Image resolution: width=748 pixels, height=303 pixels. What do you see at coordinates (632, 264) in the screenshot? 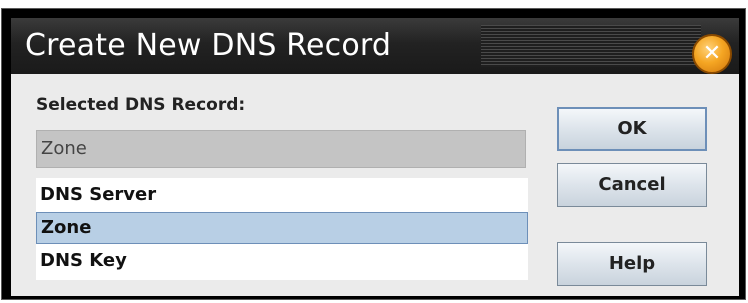
I see `help-button: Help` at bounding box center [632, 264].